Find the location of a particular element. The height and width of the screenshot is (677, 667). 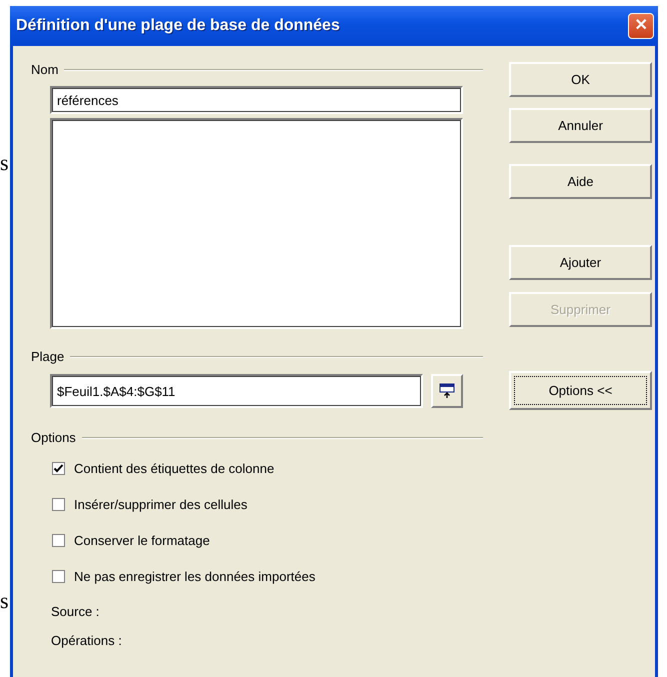

info-label: Opérations : is located at coordinates (87, 640).